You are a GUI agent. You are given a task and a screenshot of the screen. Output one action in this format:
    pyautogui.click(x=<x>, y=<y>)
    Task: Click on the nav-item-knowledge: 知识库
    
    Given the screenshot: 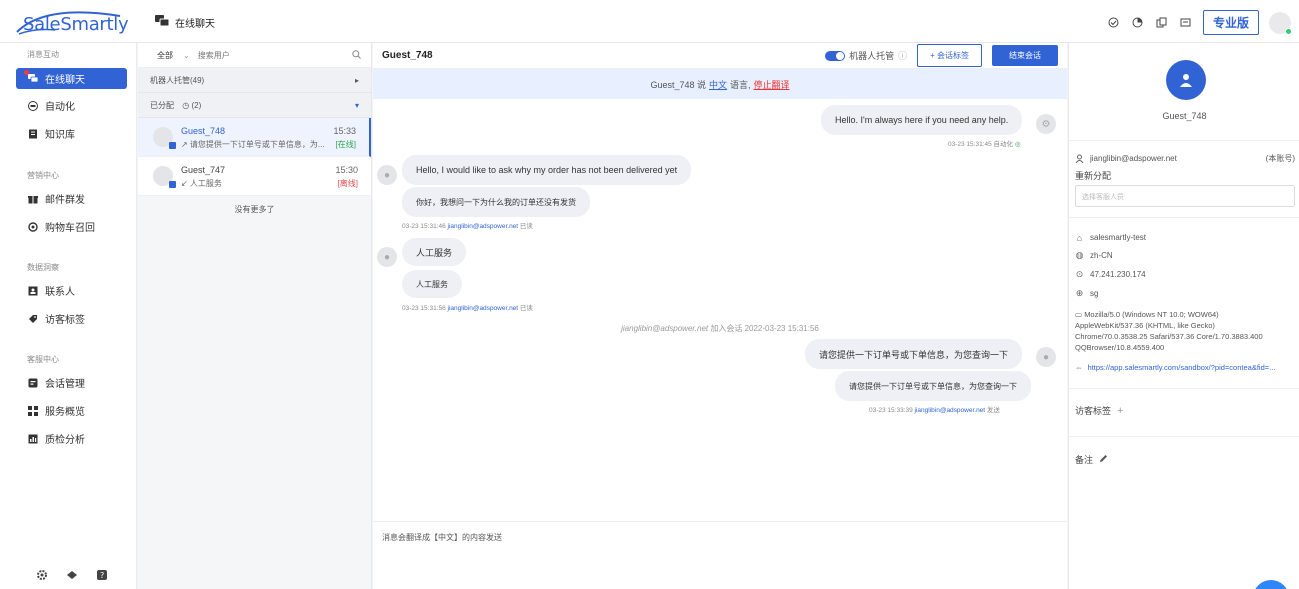 What is the action you would take?
    pyautogui.click(x=71, y=133)
    